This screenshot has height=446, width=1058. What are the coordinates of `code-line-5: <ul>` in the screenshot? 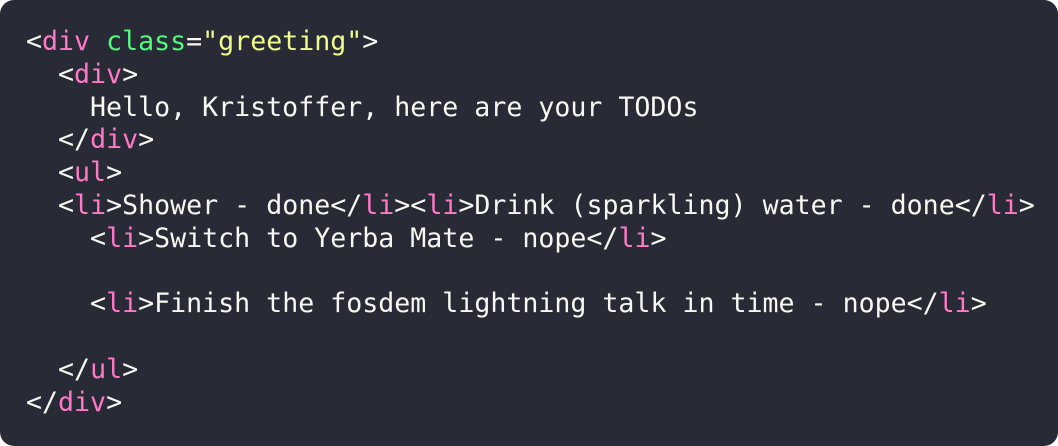 It's located at (90, 173).